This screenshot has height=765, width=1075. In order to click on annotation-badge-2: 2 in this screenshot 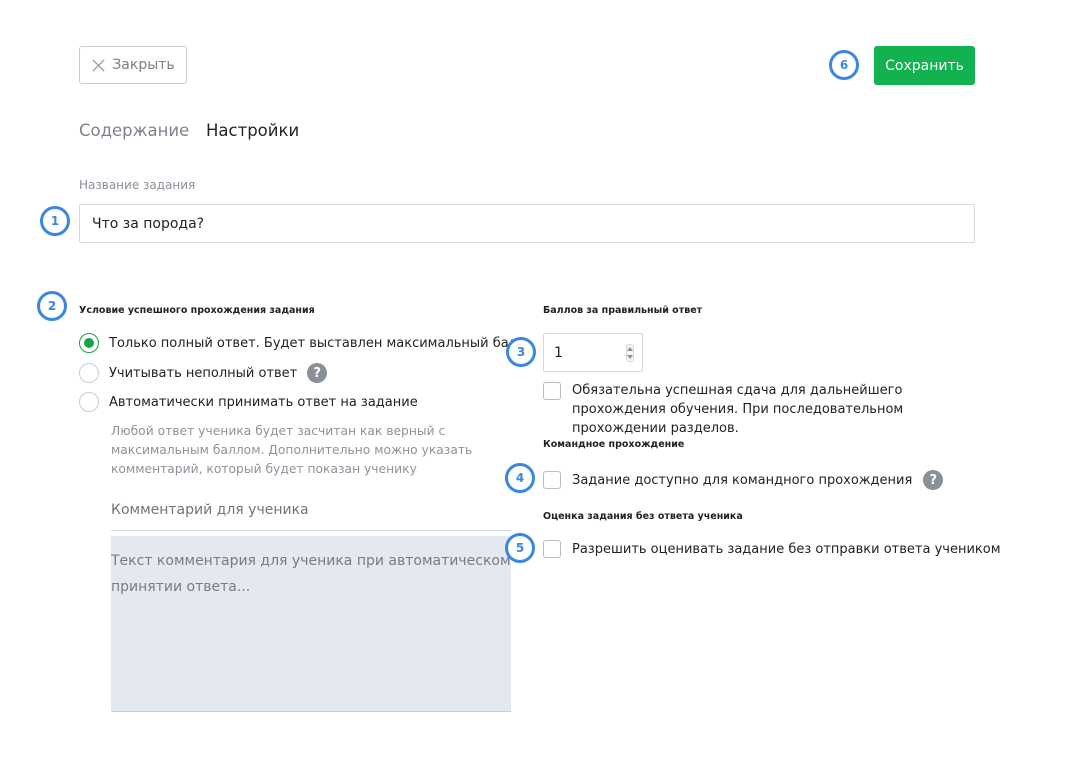, I will do `click(52, 306)`.